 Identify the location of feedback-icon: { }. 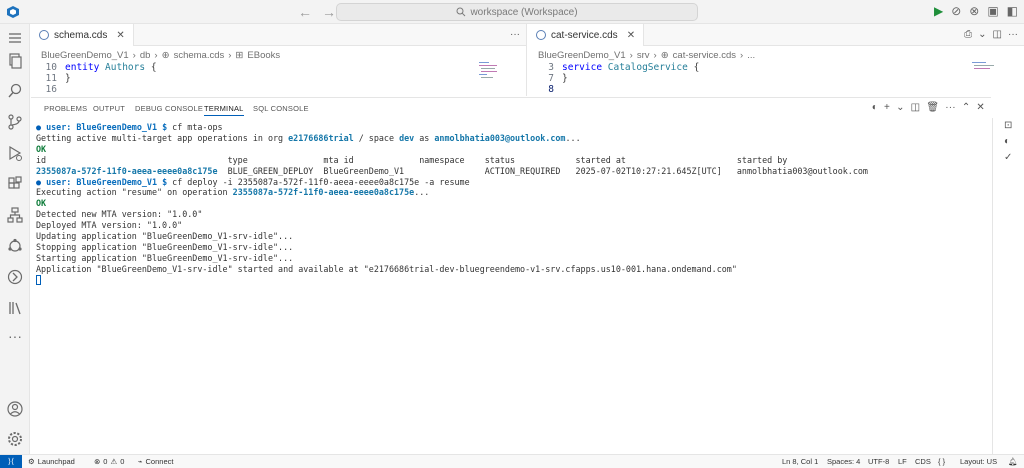
(941, 461).